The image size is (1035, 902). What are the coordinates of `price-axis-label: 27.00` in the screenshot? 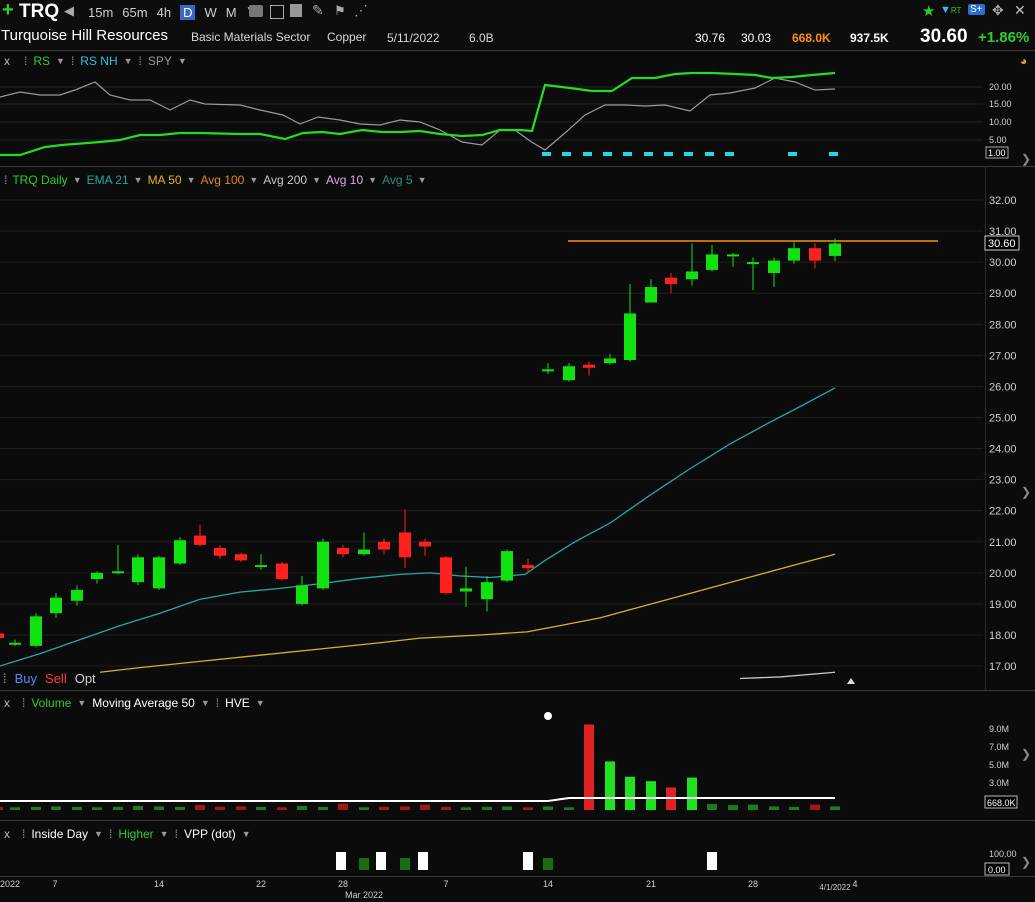 It's located at (1003, 356).